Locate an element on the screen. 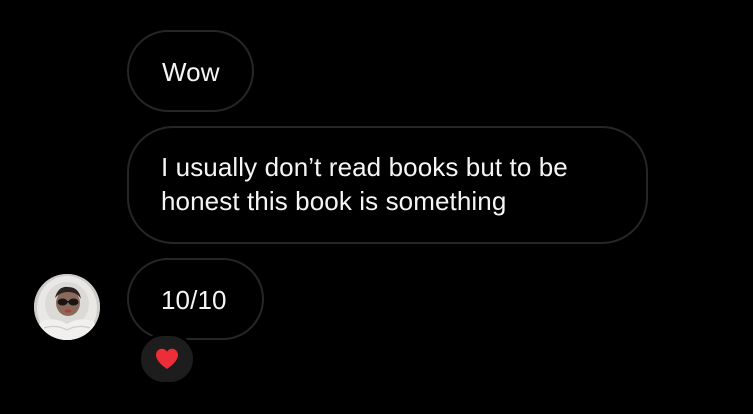  avatar is located at coordinates (67, 307).